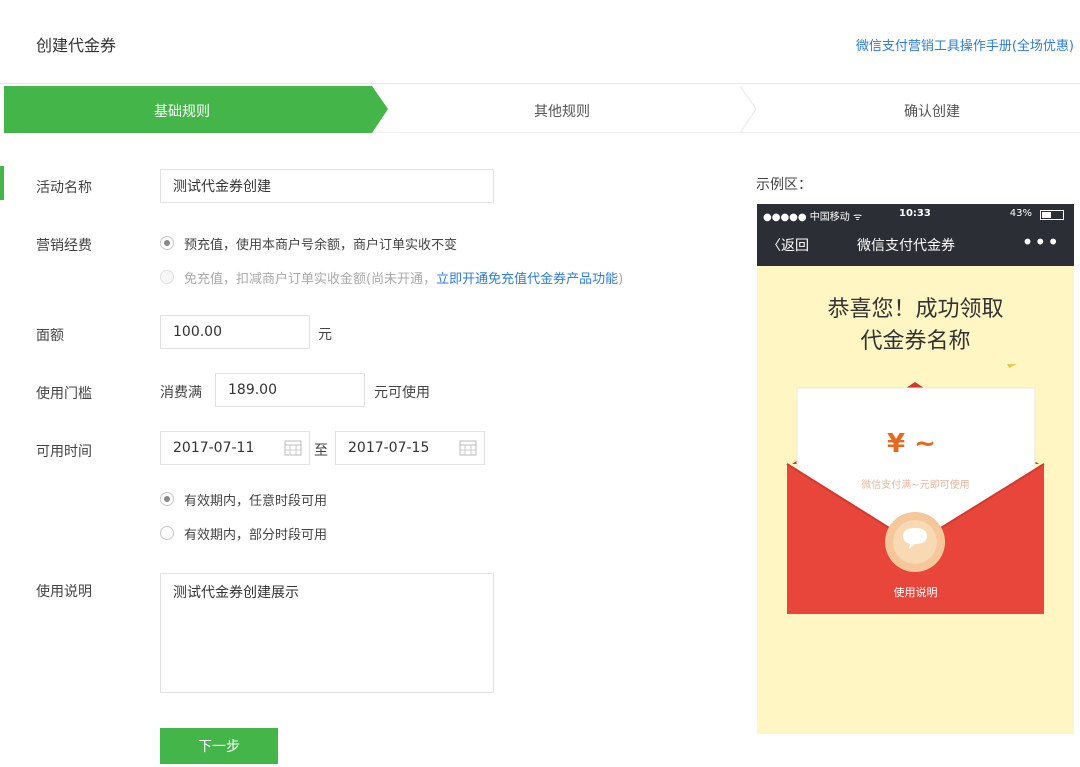 The width and height of the screenshot is (1080, 767). I want to click on no-prepaid-text: 免充值，扣减商户订单实收金额(尚未开通，, so click(310, 279).